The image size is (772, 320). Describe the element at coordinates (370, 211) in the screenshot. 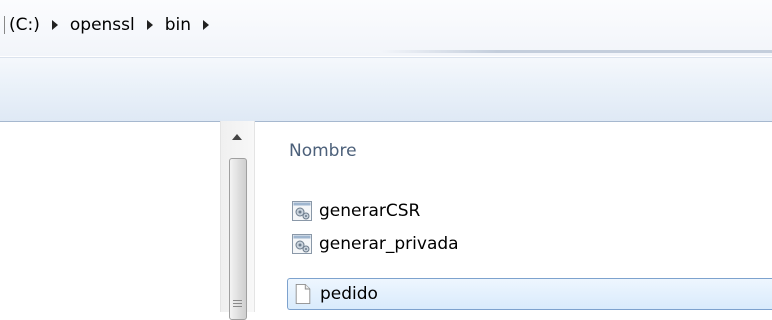

I see `file-name: generarCSR` at that location.